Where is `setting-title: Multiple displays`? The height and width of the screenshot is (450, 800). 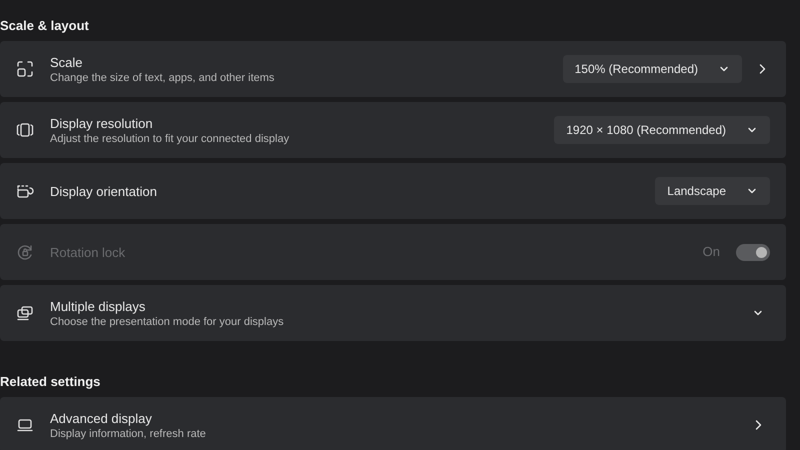
setting-title: Multiple displays is located at coordinates (98, 306).